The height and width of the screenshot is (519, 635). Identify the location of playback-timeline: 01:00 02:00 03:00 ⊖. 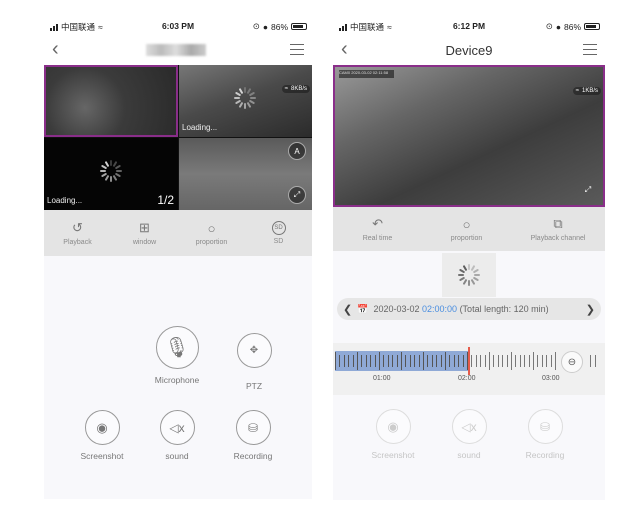
(469, 369).